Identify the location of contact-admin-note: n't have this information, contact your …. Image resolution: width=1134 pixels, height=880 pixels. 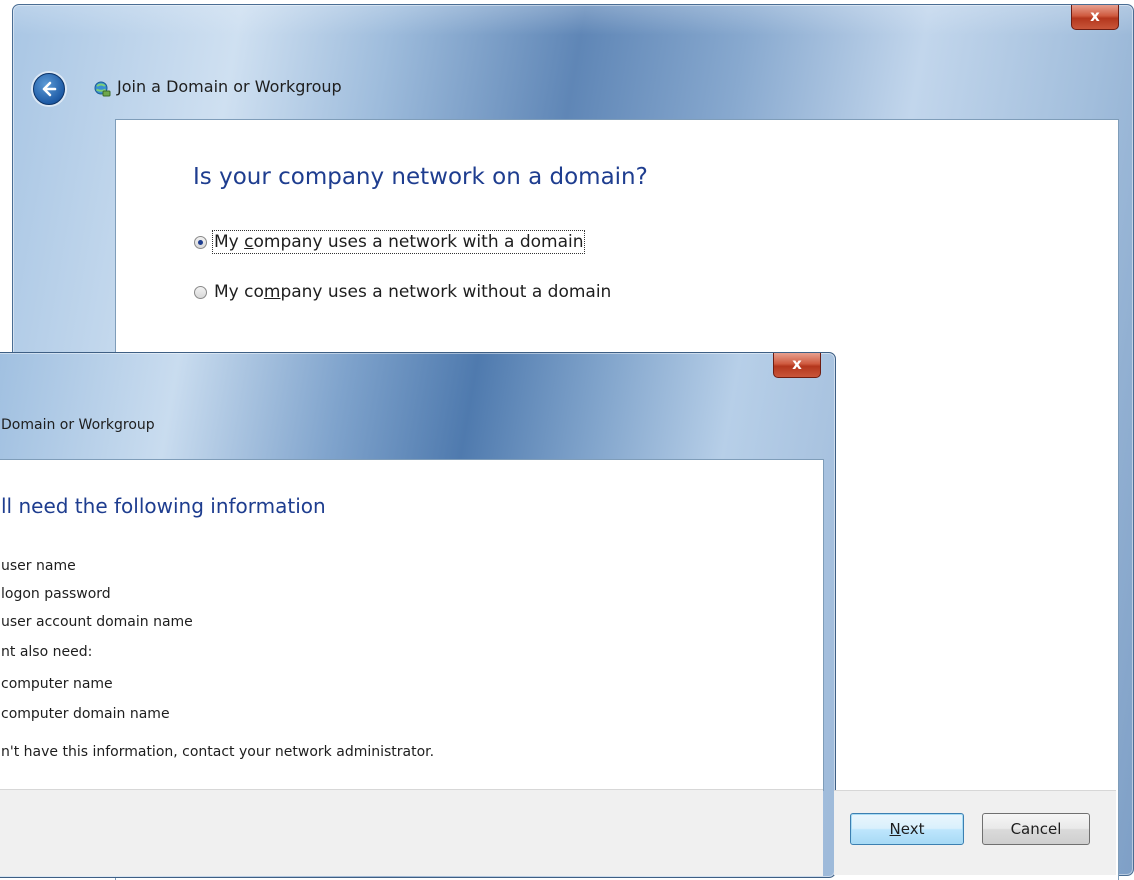
(218, 752).